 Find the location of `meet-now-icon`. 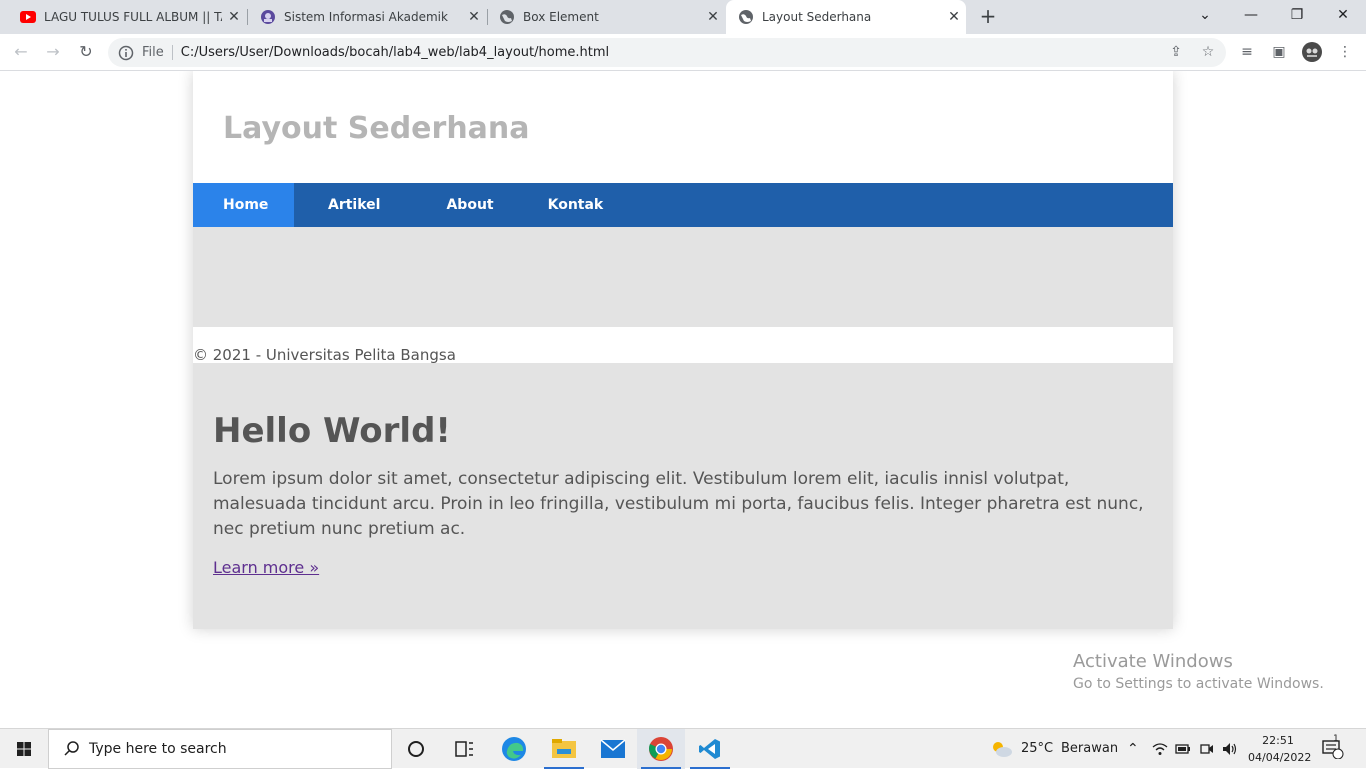

meet-now-icon is located at coordinates (1207, 749).